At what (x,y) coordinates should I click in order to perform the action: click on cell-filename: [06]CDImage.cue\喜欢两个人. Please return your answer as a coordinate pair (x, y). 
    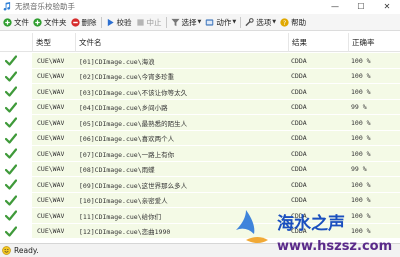
    Looking at the image, I should click on (127, 139).